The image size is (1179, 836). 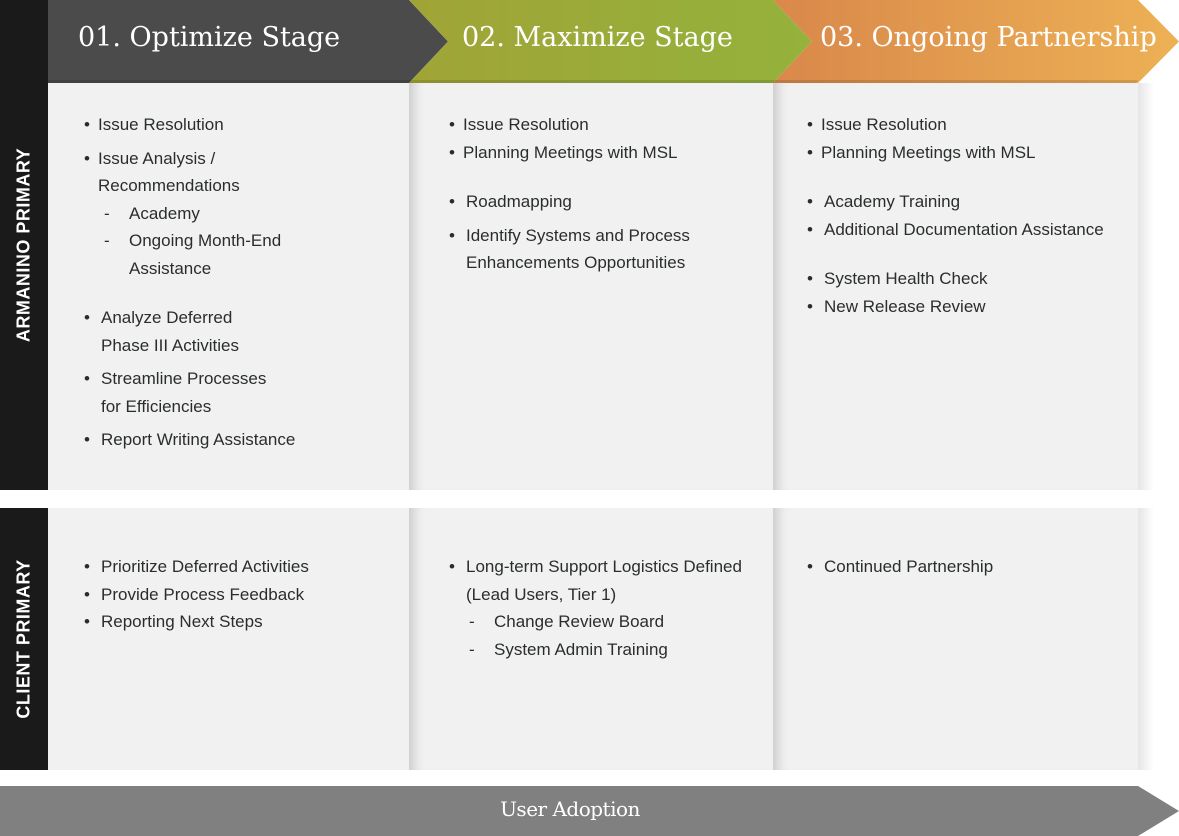 What do you see at coordinates (519, 201) in the screenshot?
I see `item-text: Roadmapping` at bounding box center [519, 201].